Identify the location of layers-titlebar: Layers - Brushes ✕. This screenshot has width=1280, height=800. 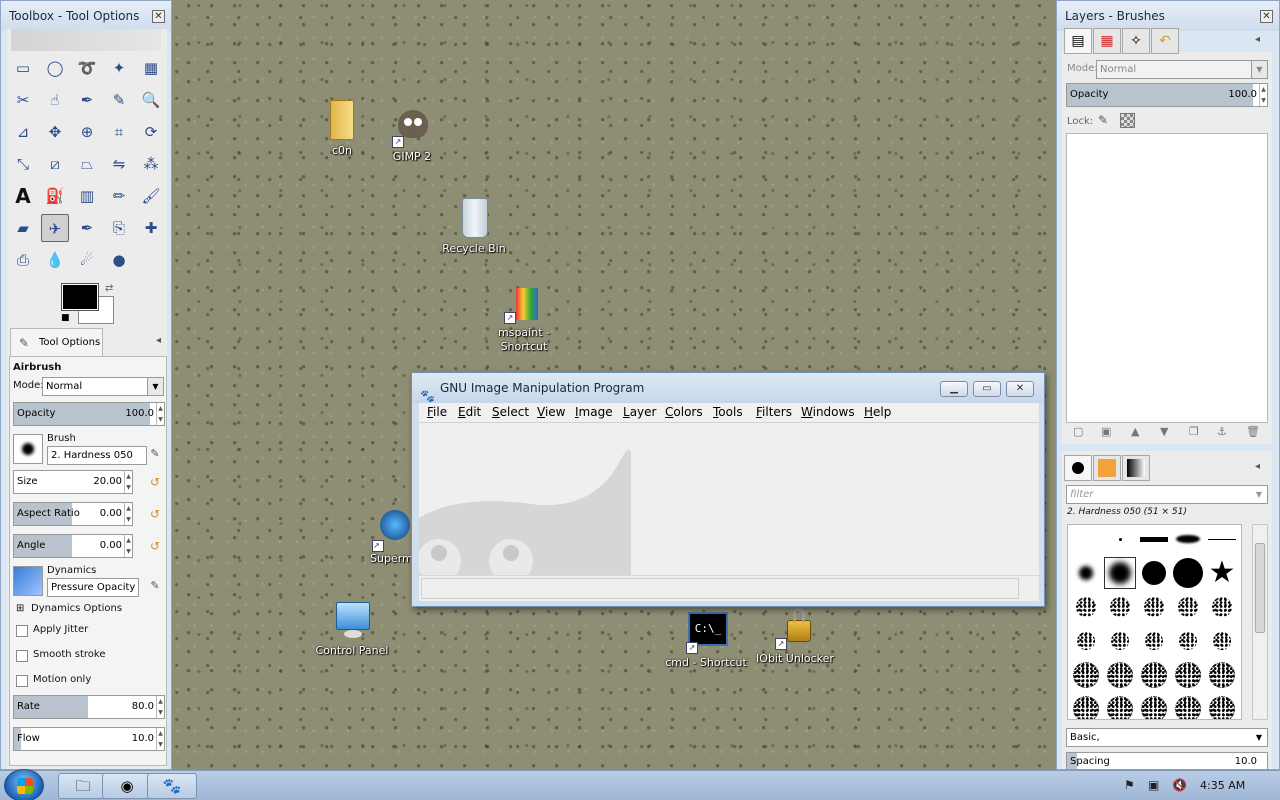
(1168, 16).